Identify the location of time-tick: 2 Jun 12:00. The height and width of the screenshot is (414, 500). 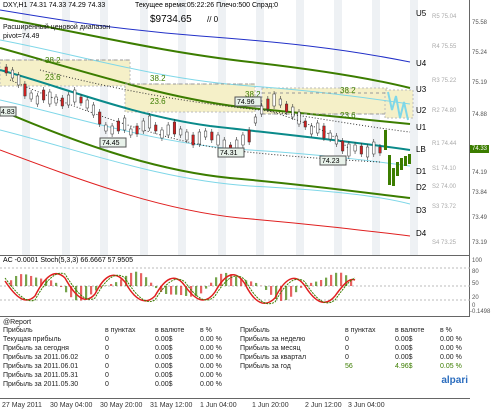
(323, 405).